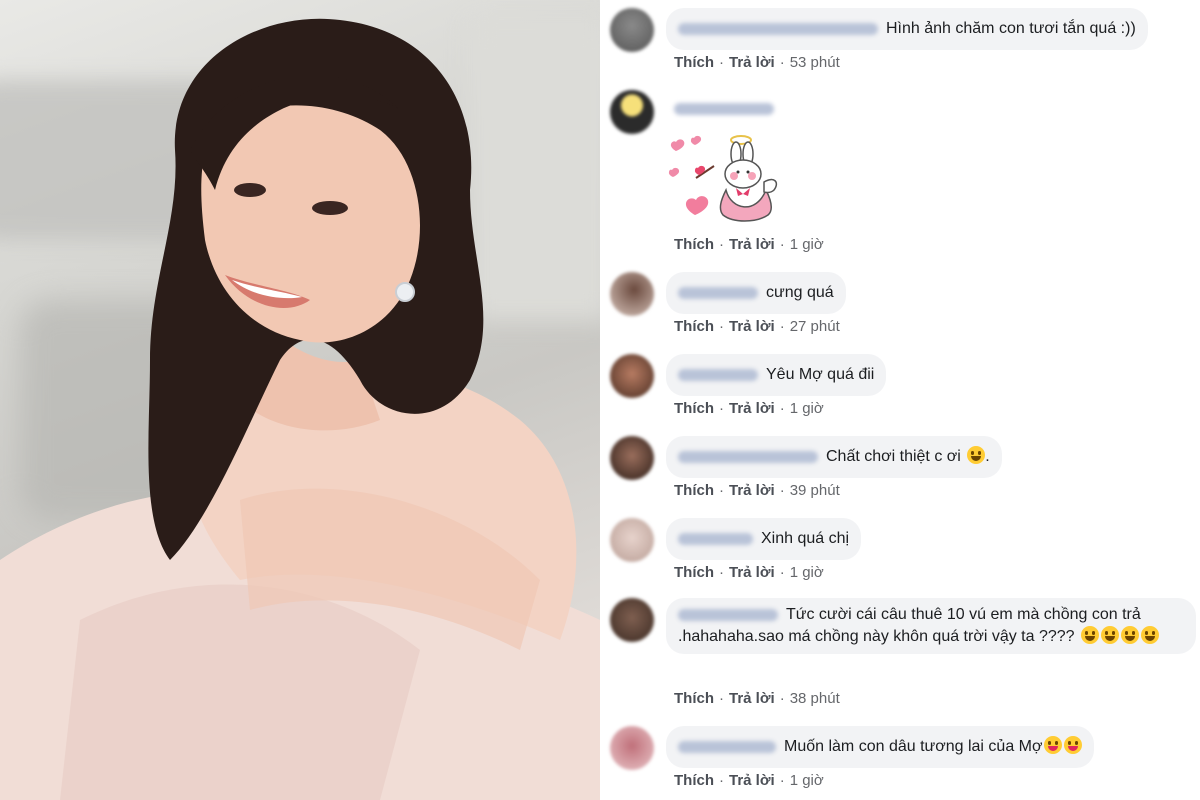  I want to click on comment-actions: Thích · Trả lời · 53 phút, so click(757, 62).